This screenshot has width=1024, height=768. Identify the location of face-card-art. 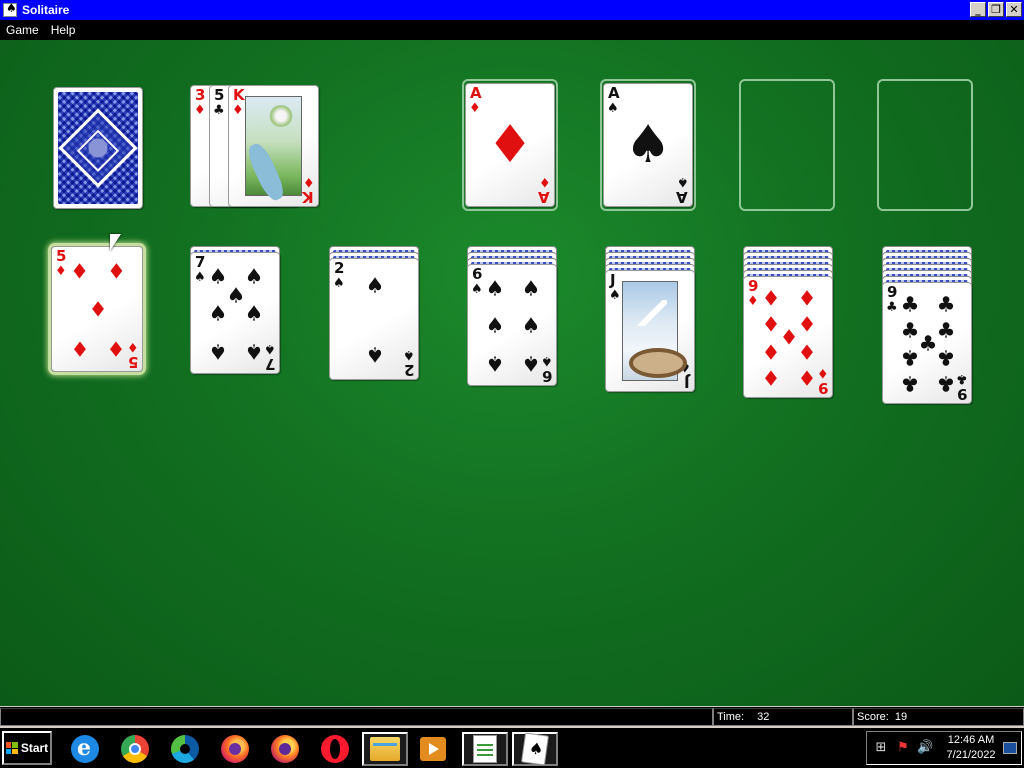
(654, 331).